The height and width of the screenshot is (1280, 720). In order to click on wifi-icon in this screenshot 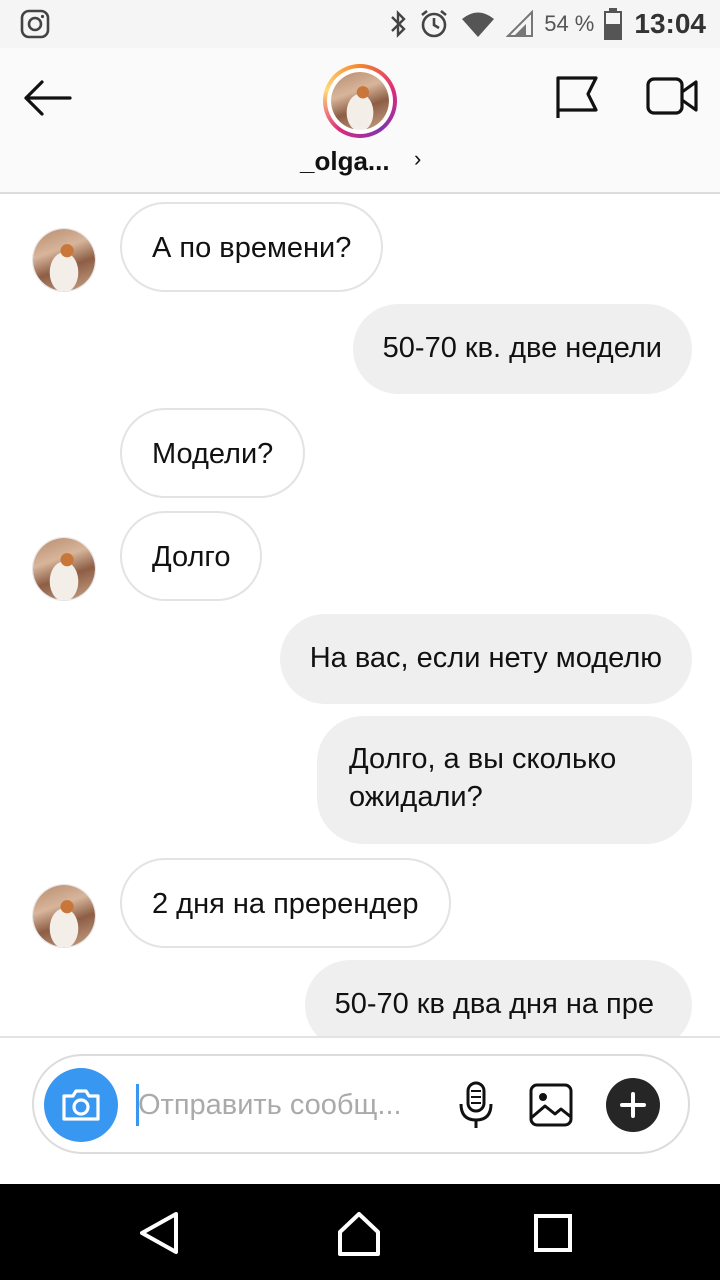, I will do `click(478, 24)`.